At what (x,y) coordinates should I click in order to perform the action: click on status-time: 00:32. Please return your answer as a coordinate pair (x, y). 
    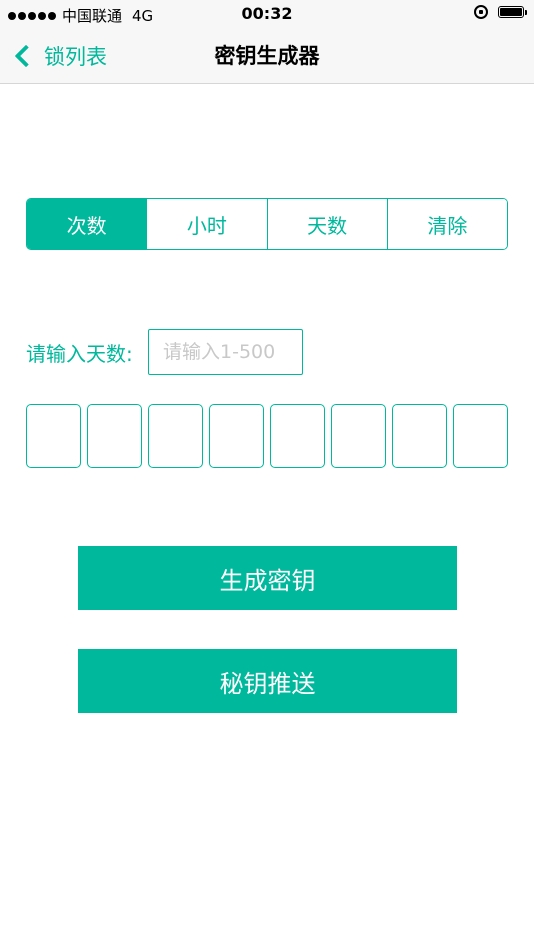
    Looking at the image, I should click on (267, 13).